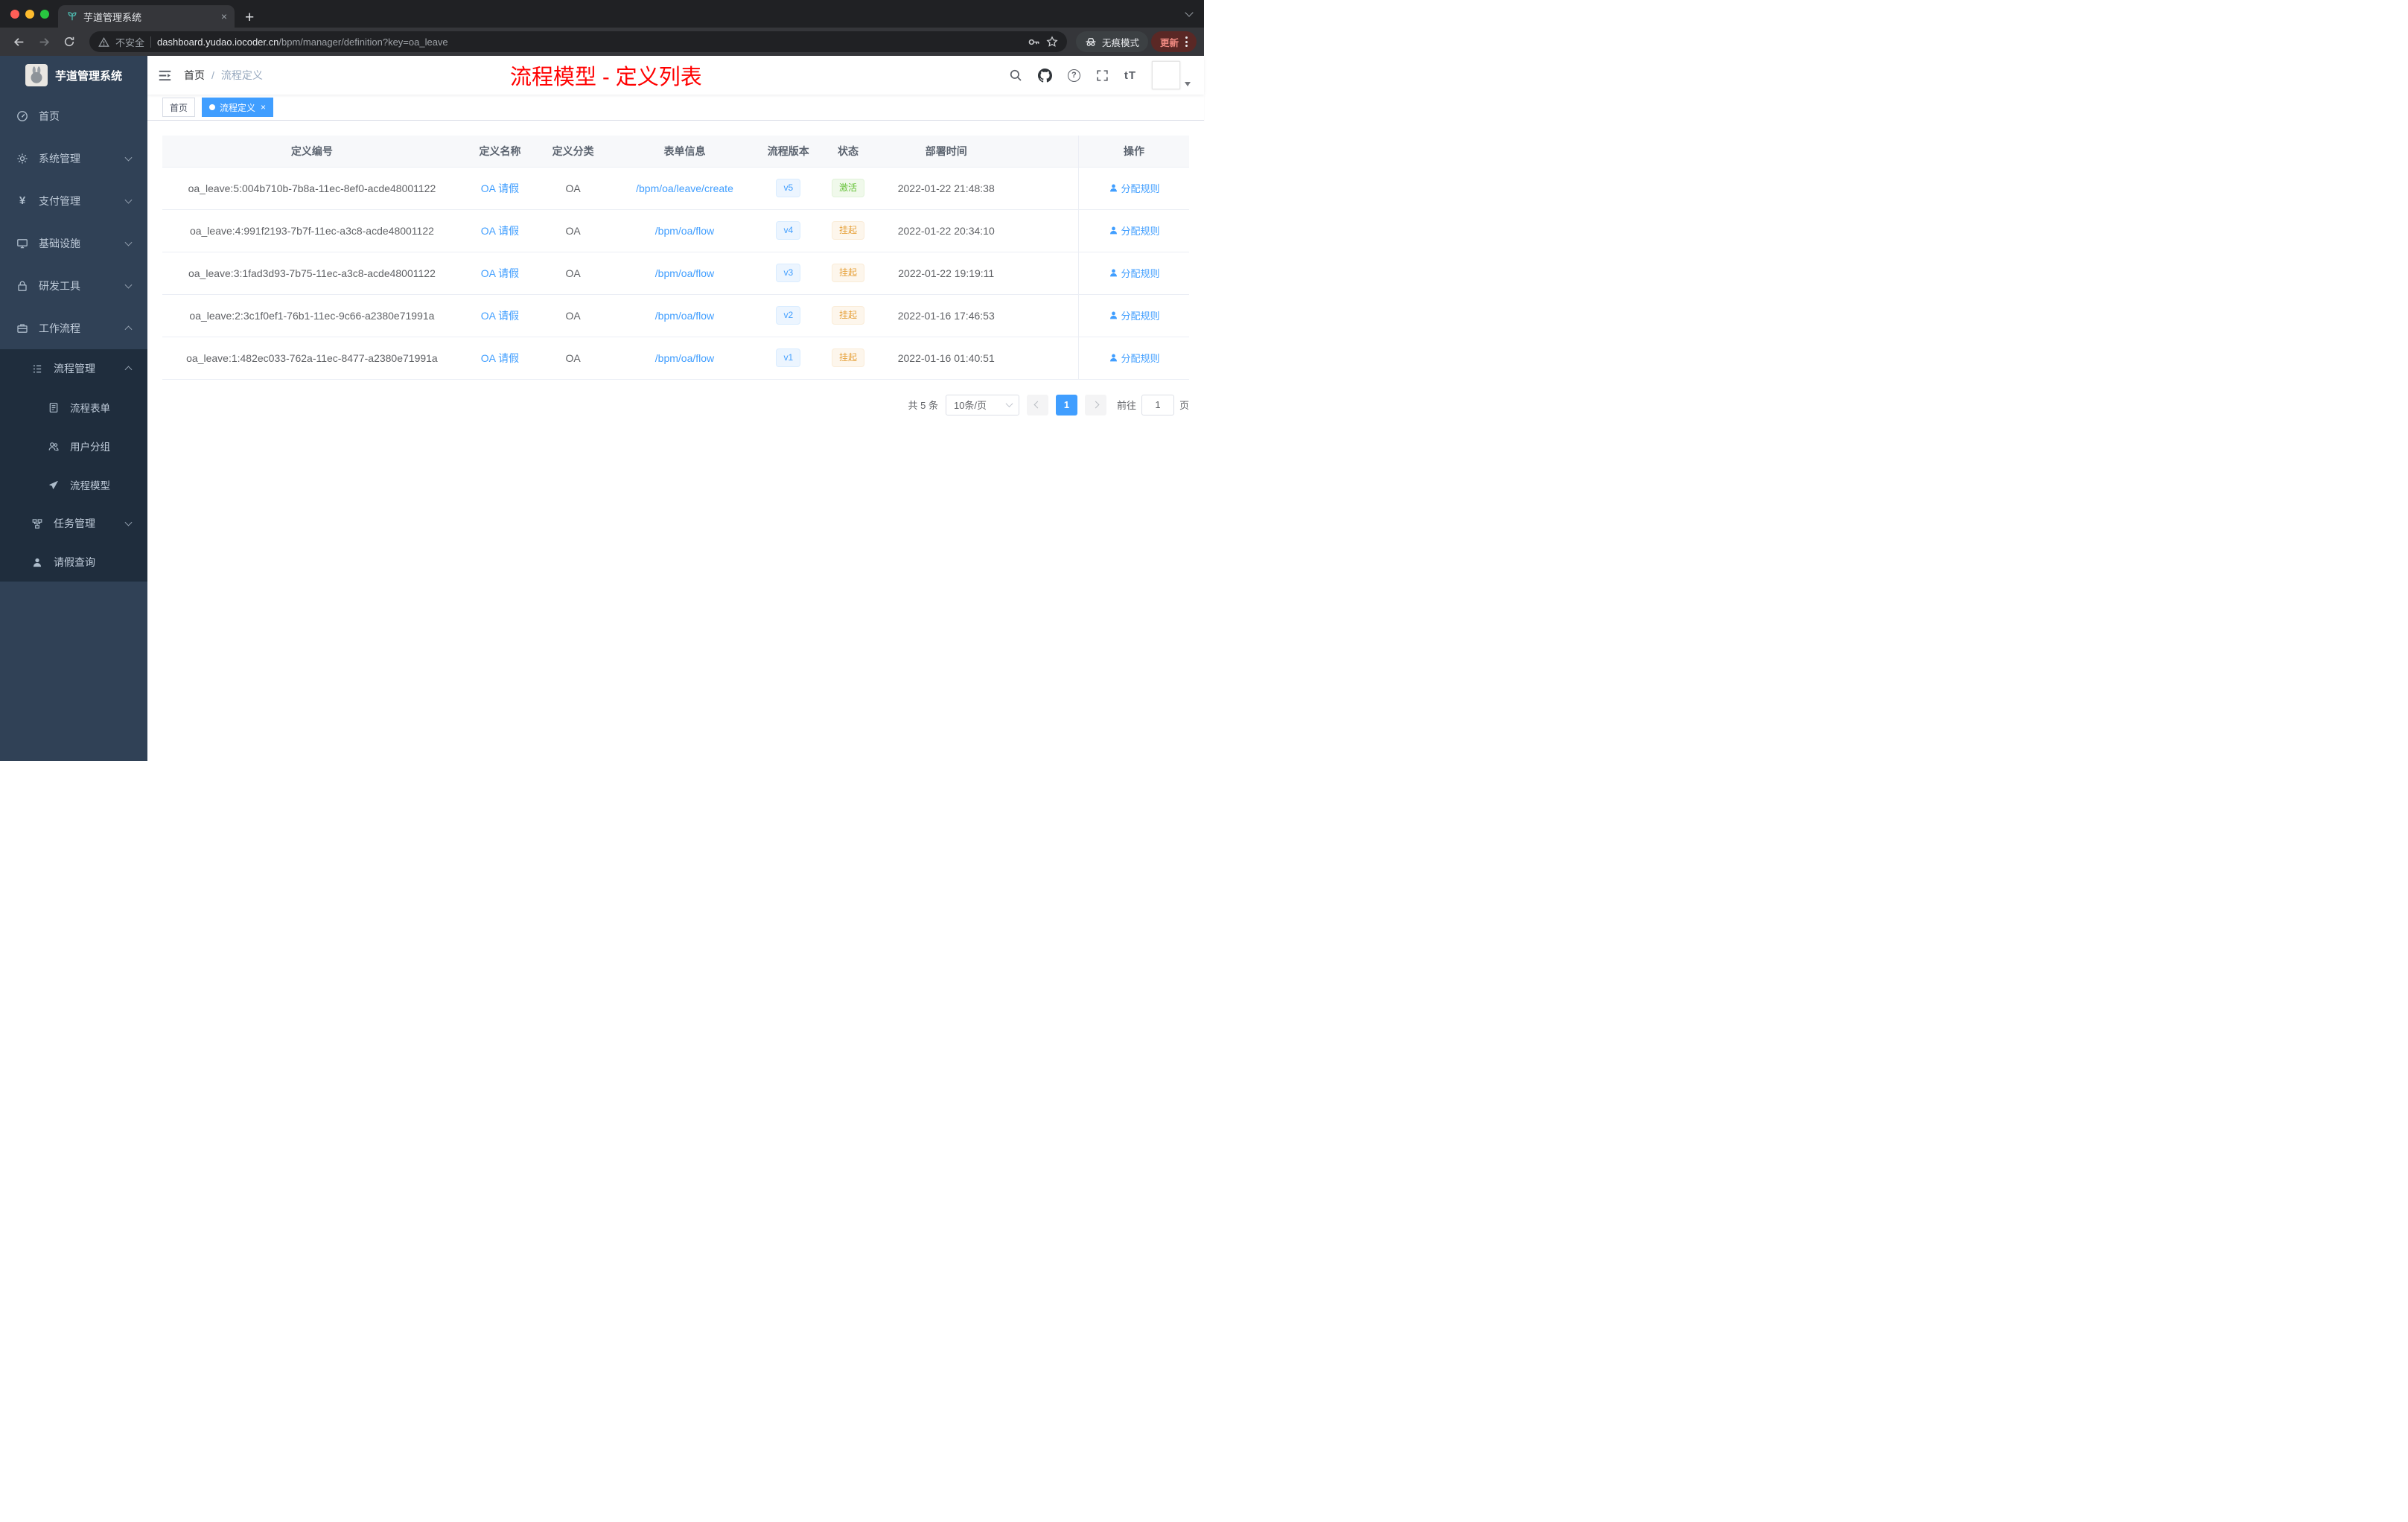 The height and width of the screenshot is (1522, 2408). What do you see at coordinates (14, 14) in the screenshot?
I see `close-window-button` at bounding box center [14, 14].